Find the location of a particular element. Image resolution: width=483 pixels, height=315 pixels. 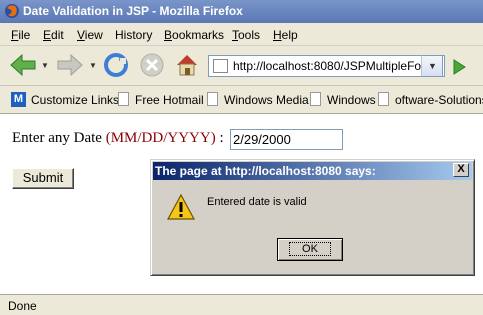

stop-icon is located at coordinates (152, 65).